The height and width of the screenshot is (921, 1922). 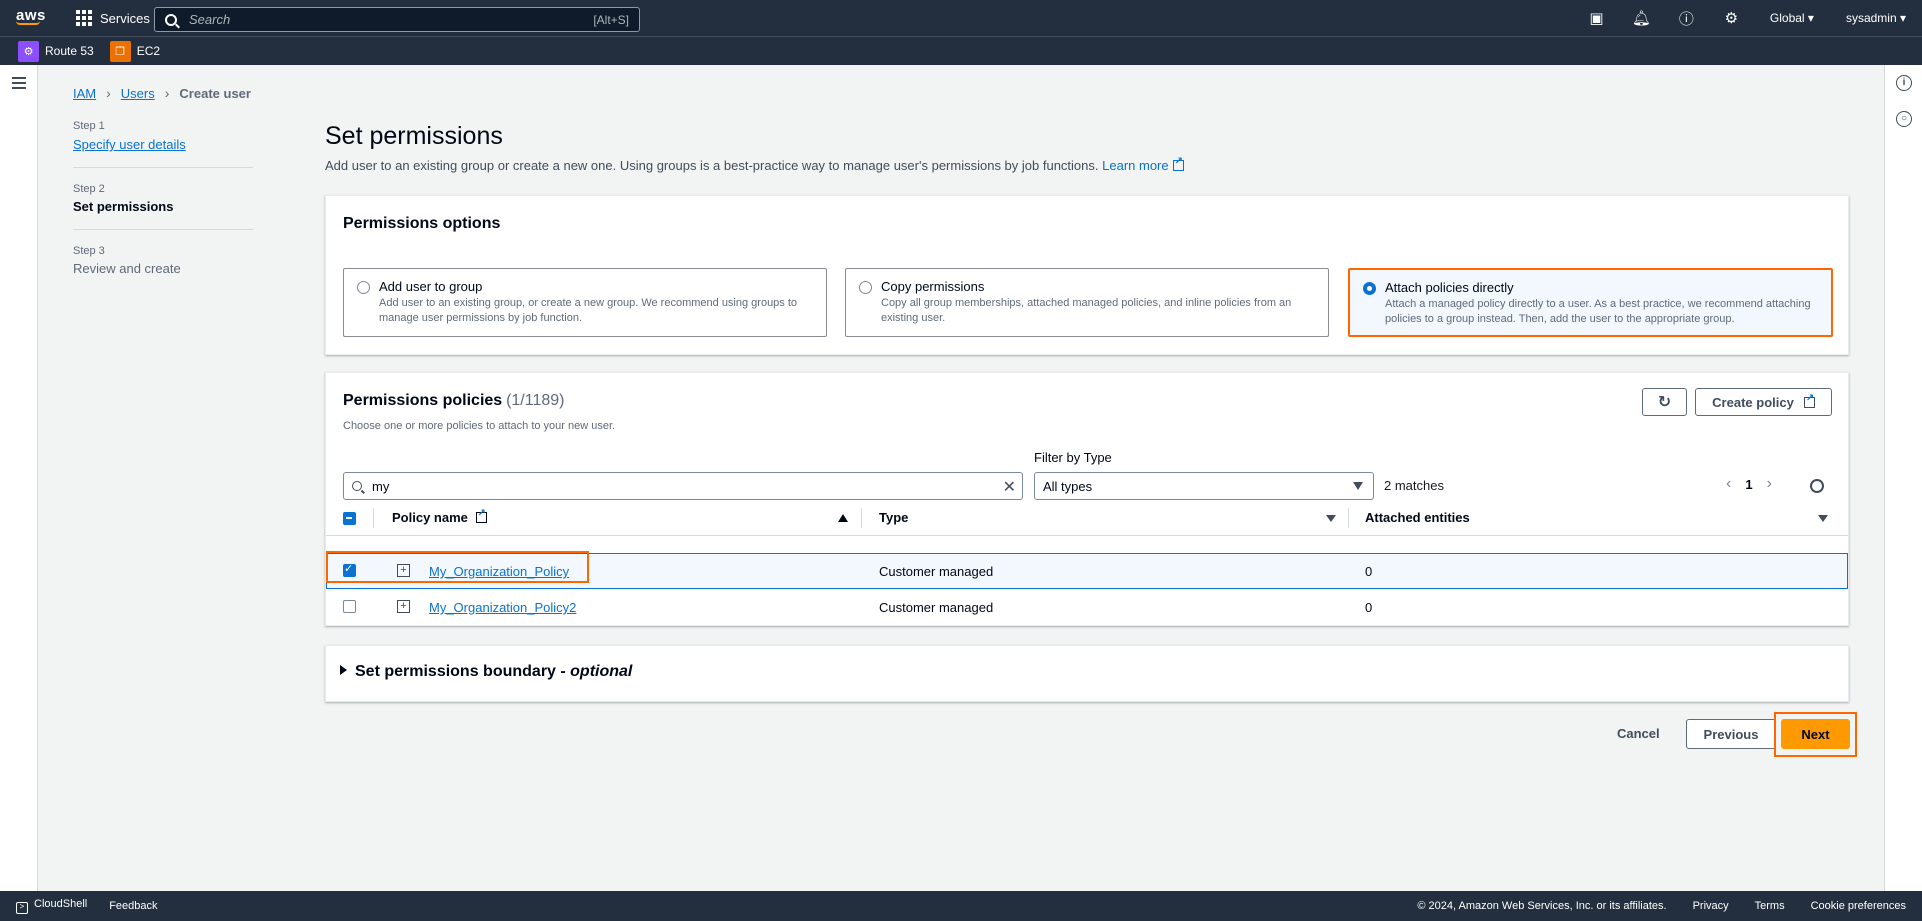 What do you see at coordinates (148, 51) in the screenshot?
I see `favorite-label: EC2` at bounding box center [148, 51].